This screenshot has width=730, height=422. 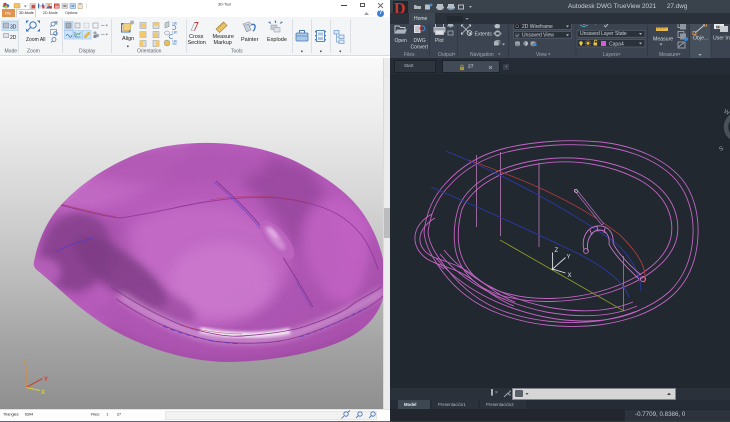 I want to click on svg-text: Orientation, so click(x=149, y=52).